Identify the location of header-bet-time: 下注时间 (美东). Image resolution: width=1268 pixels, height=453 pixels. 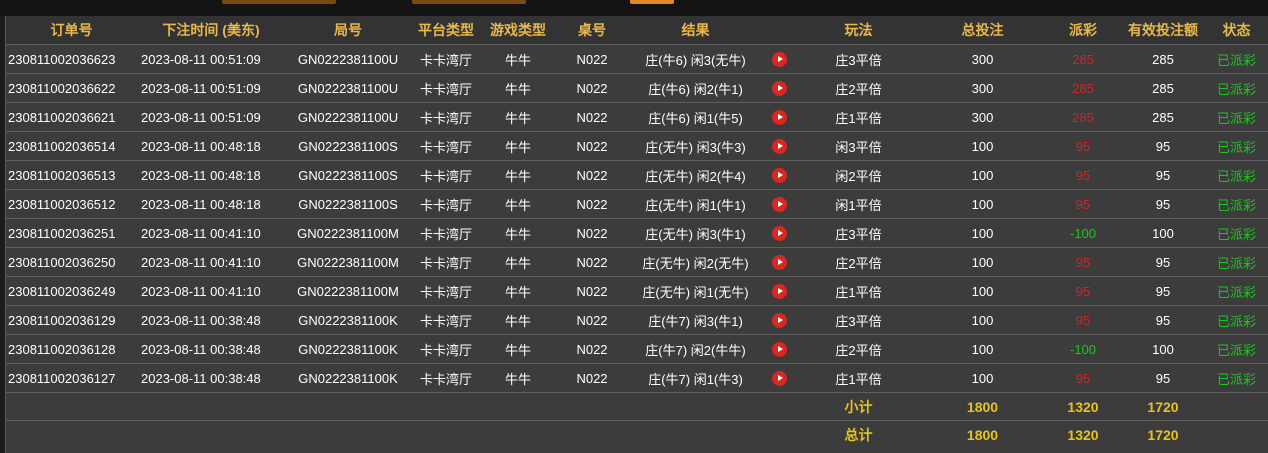
(211, 30).